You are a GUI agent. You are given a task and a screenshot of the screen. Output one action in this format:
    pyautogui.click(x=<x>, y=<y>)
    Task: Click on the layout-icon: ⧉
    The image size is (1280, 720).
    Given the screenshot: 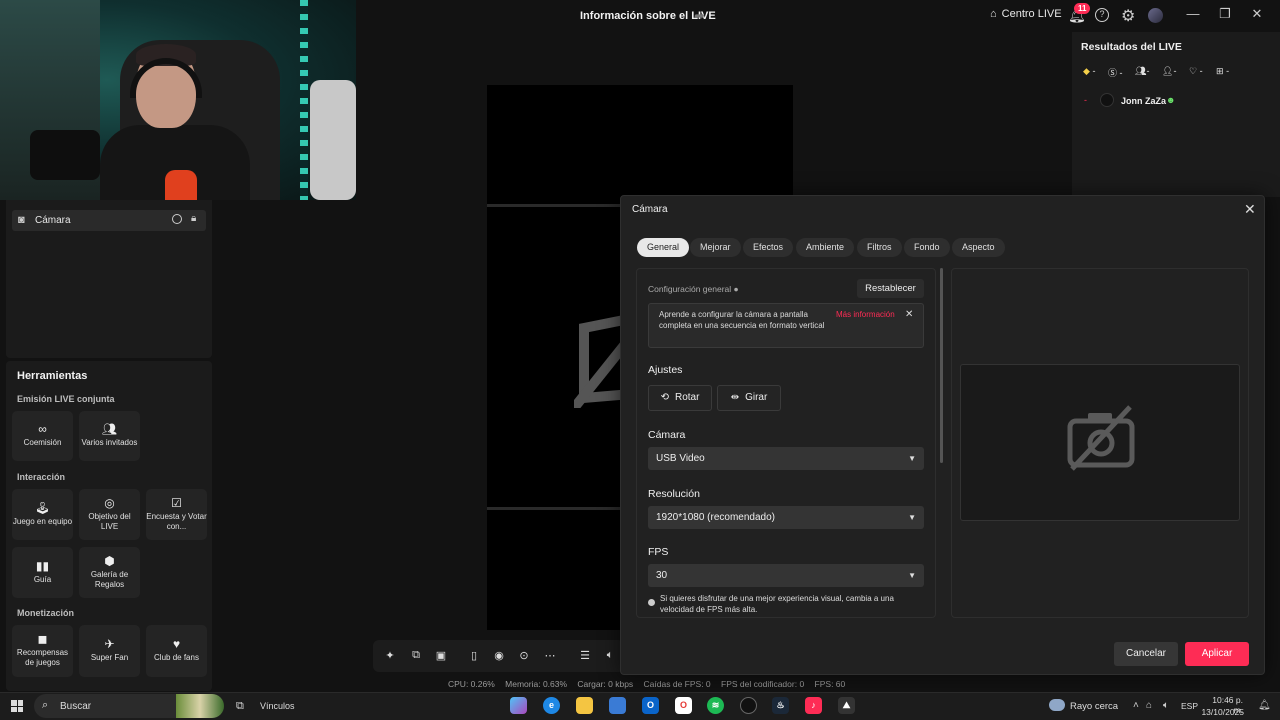 What is the action you would take?
    pyautogui.click(x=416, y=655)
    